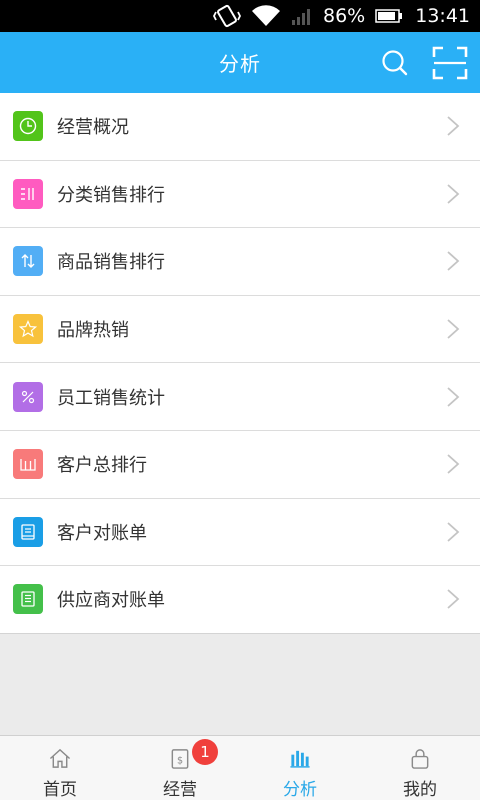 This screenshot has height=800, width=480. Describe the element at coordinates (111, 263) in the screenshot. I see `menu-item-label: 商品销售排行` at that location.